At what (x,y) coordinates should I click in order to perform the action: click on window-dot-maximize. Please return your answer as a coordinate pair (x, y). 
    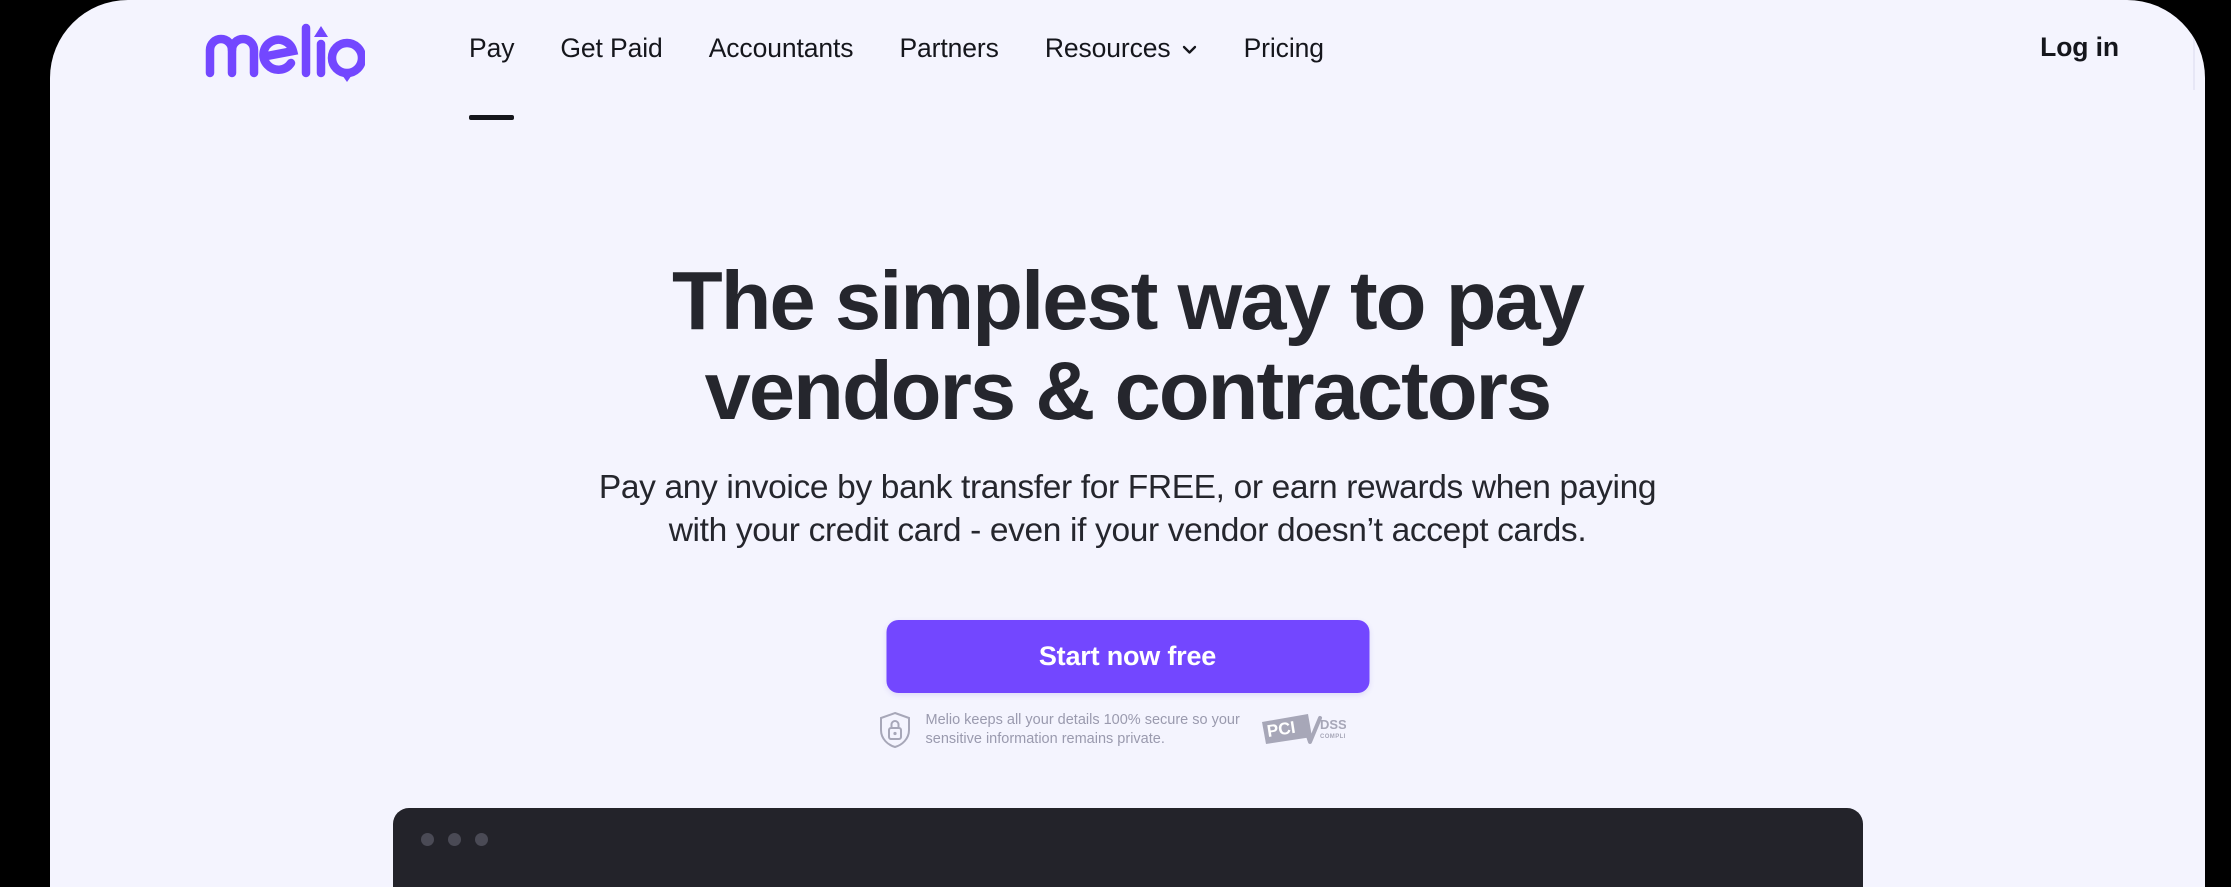
    Looking at the image, I should click on (481, 839).